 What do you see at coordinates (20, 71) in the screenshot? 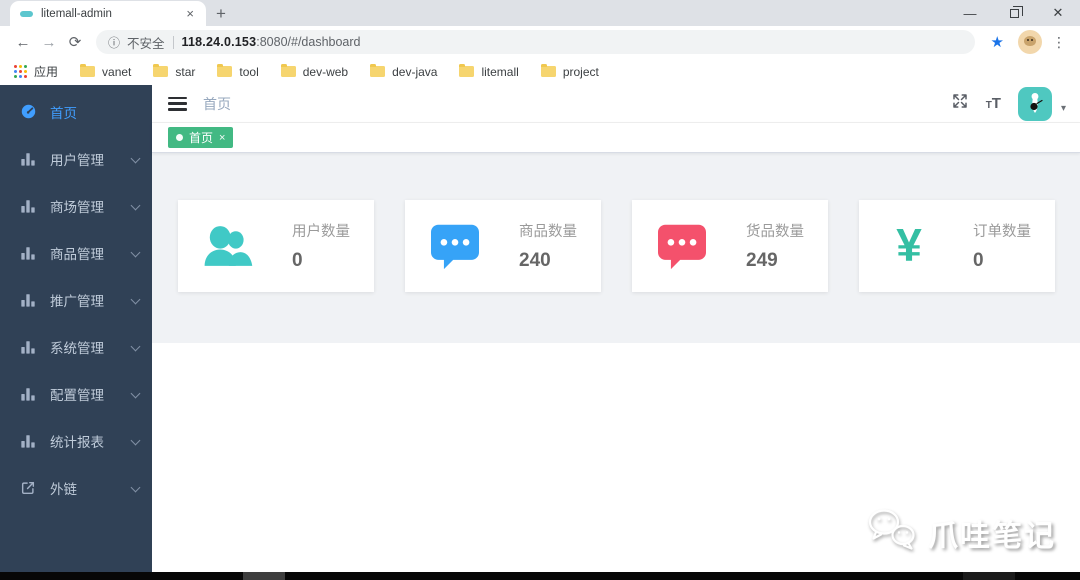
I see `apps-grid-icon` at bounding box center [20, 71].